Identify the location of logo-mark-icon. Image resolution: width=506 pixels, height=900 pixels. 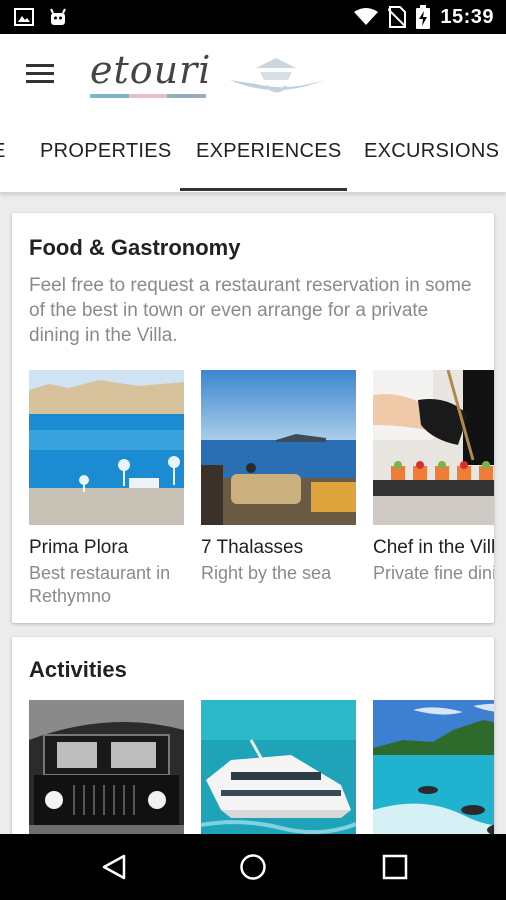
(277, 75).